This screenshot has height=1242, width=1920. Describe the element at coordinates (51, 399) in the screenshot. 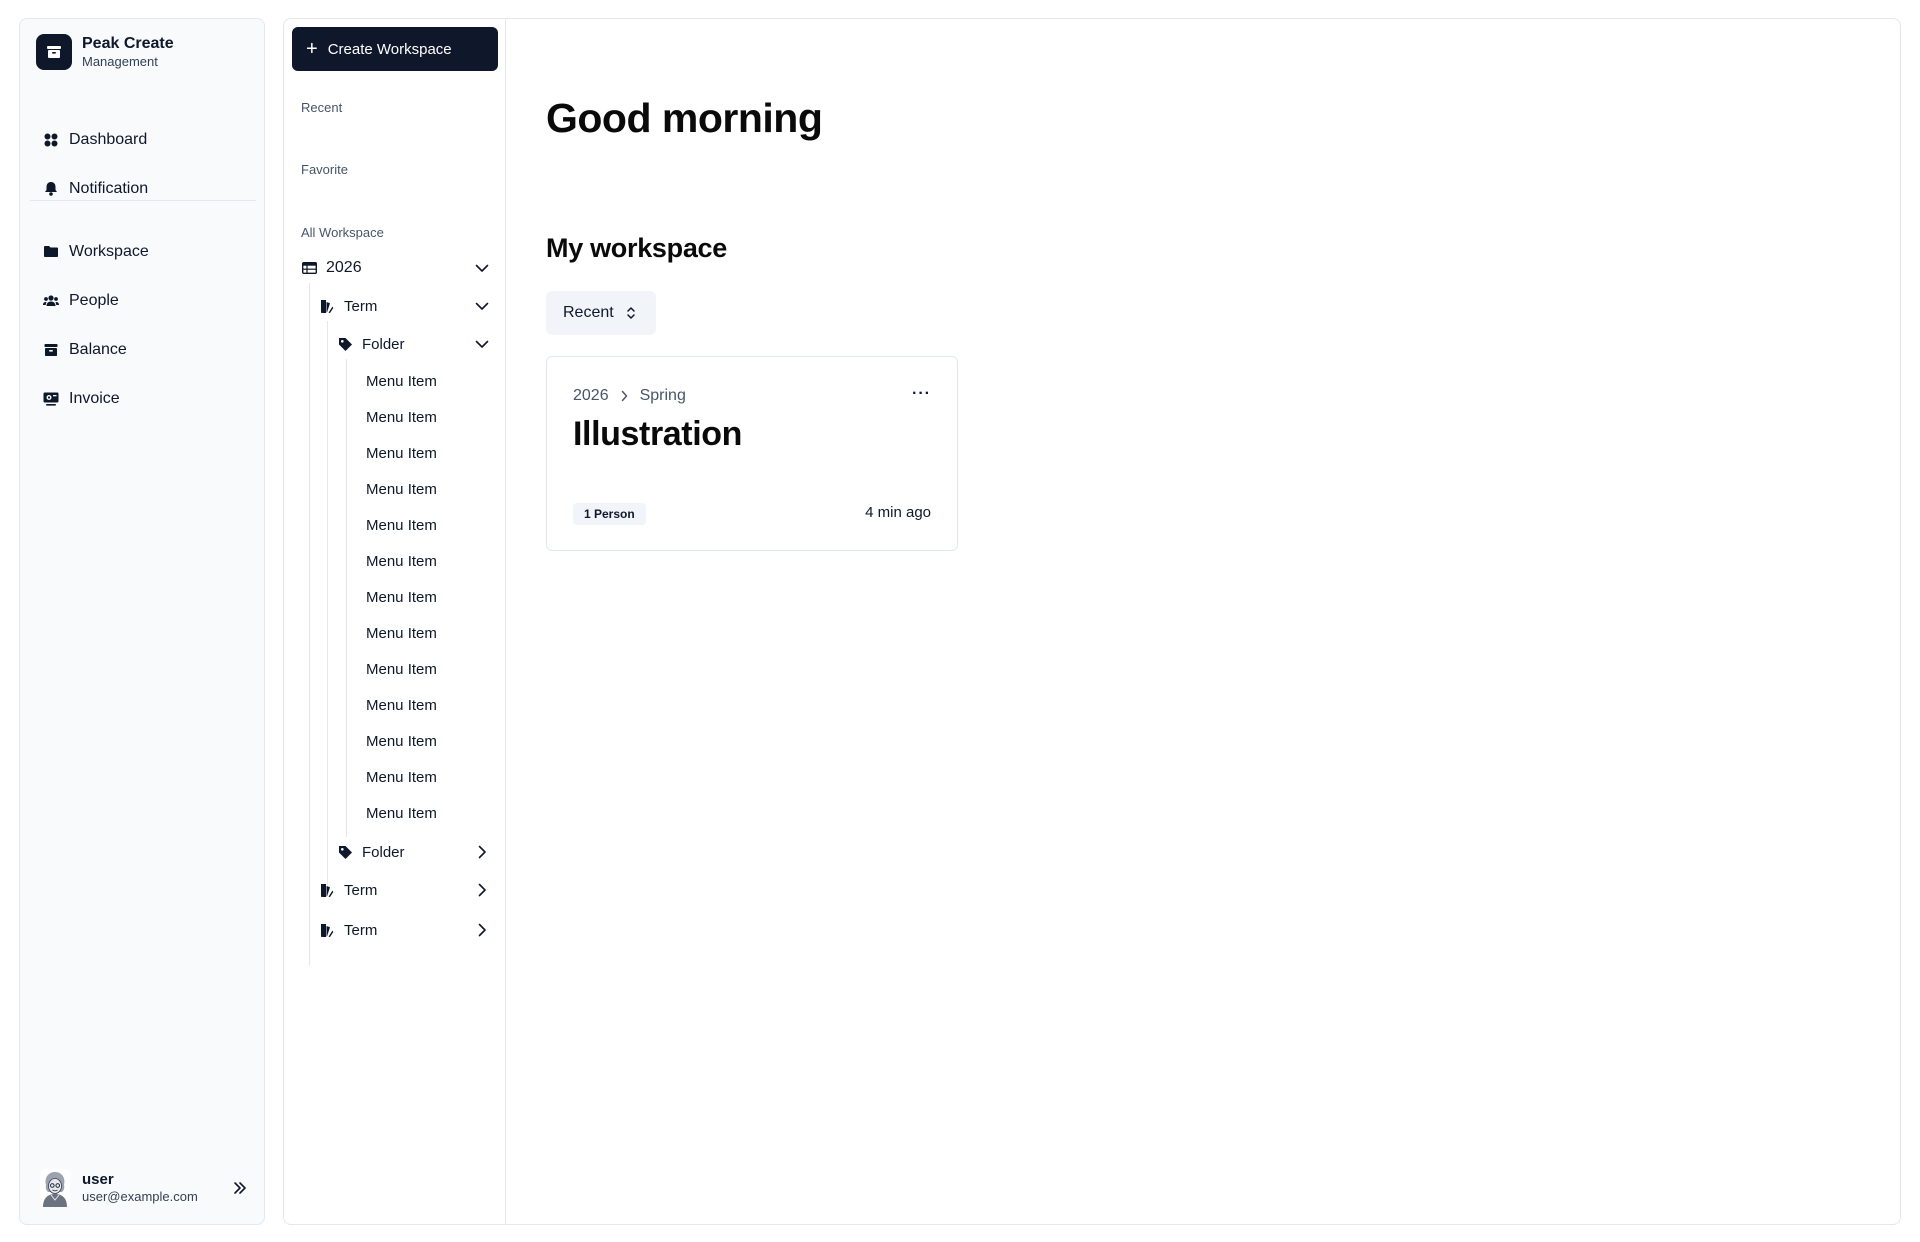

I see `invoice-icon` at that location.